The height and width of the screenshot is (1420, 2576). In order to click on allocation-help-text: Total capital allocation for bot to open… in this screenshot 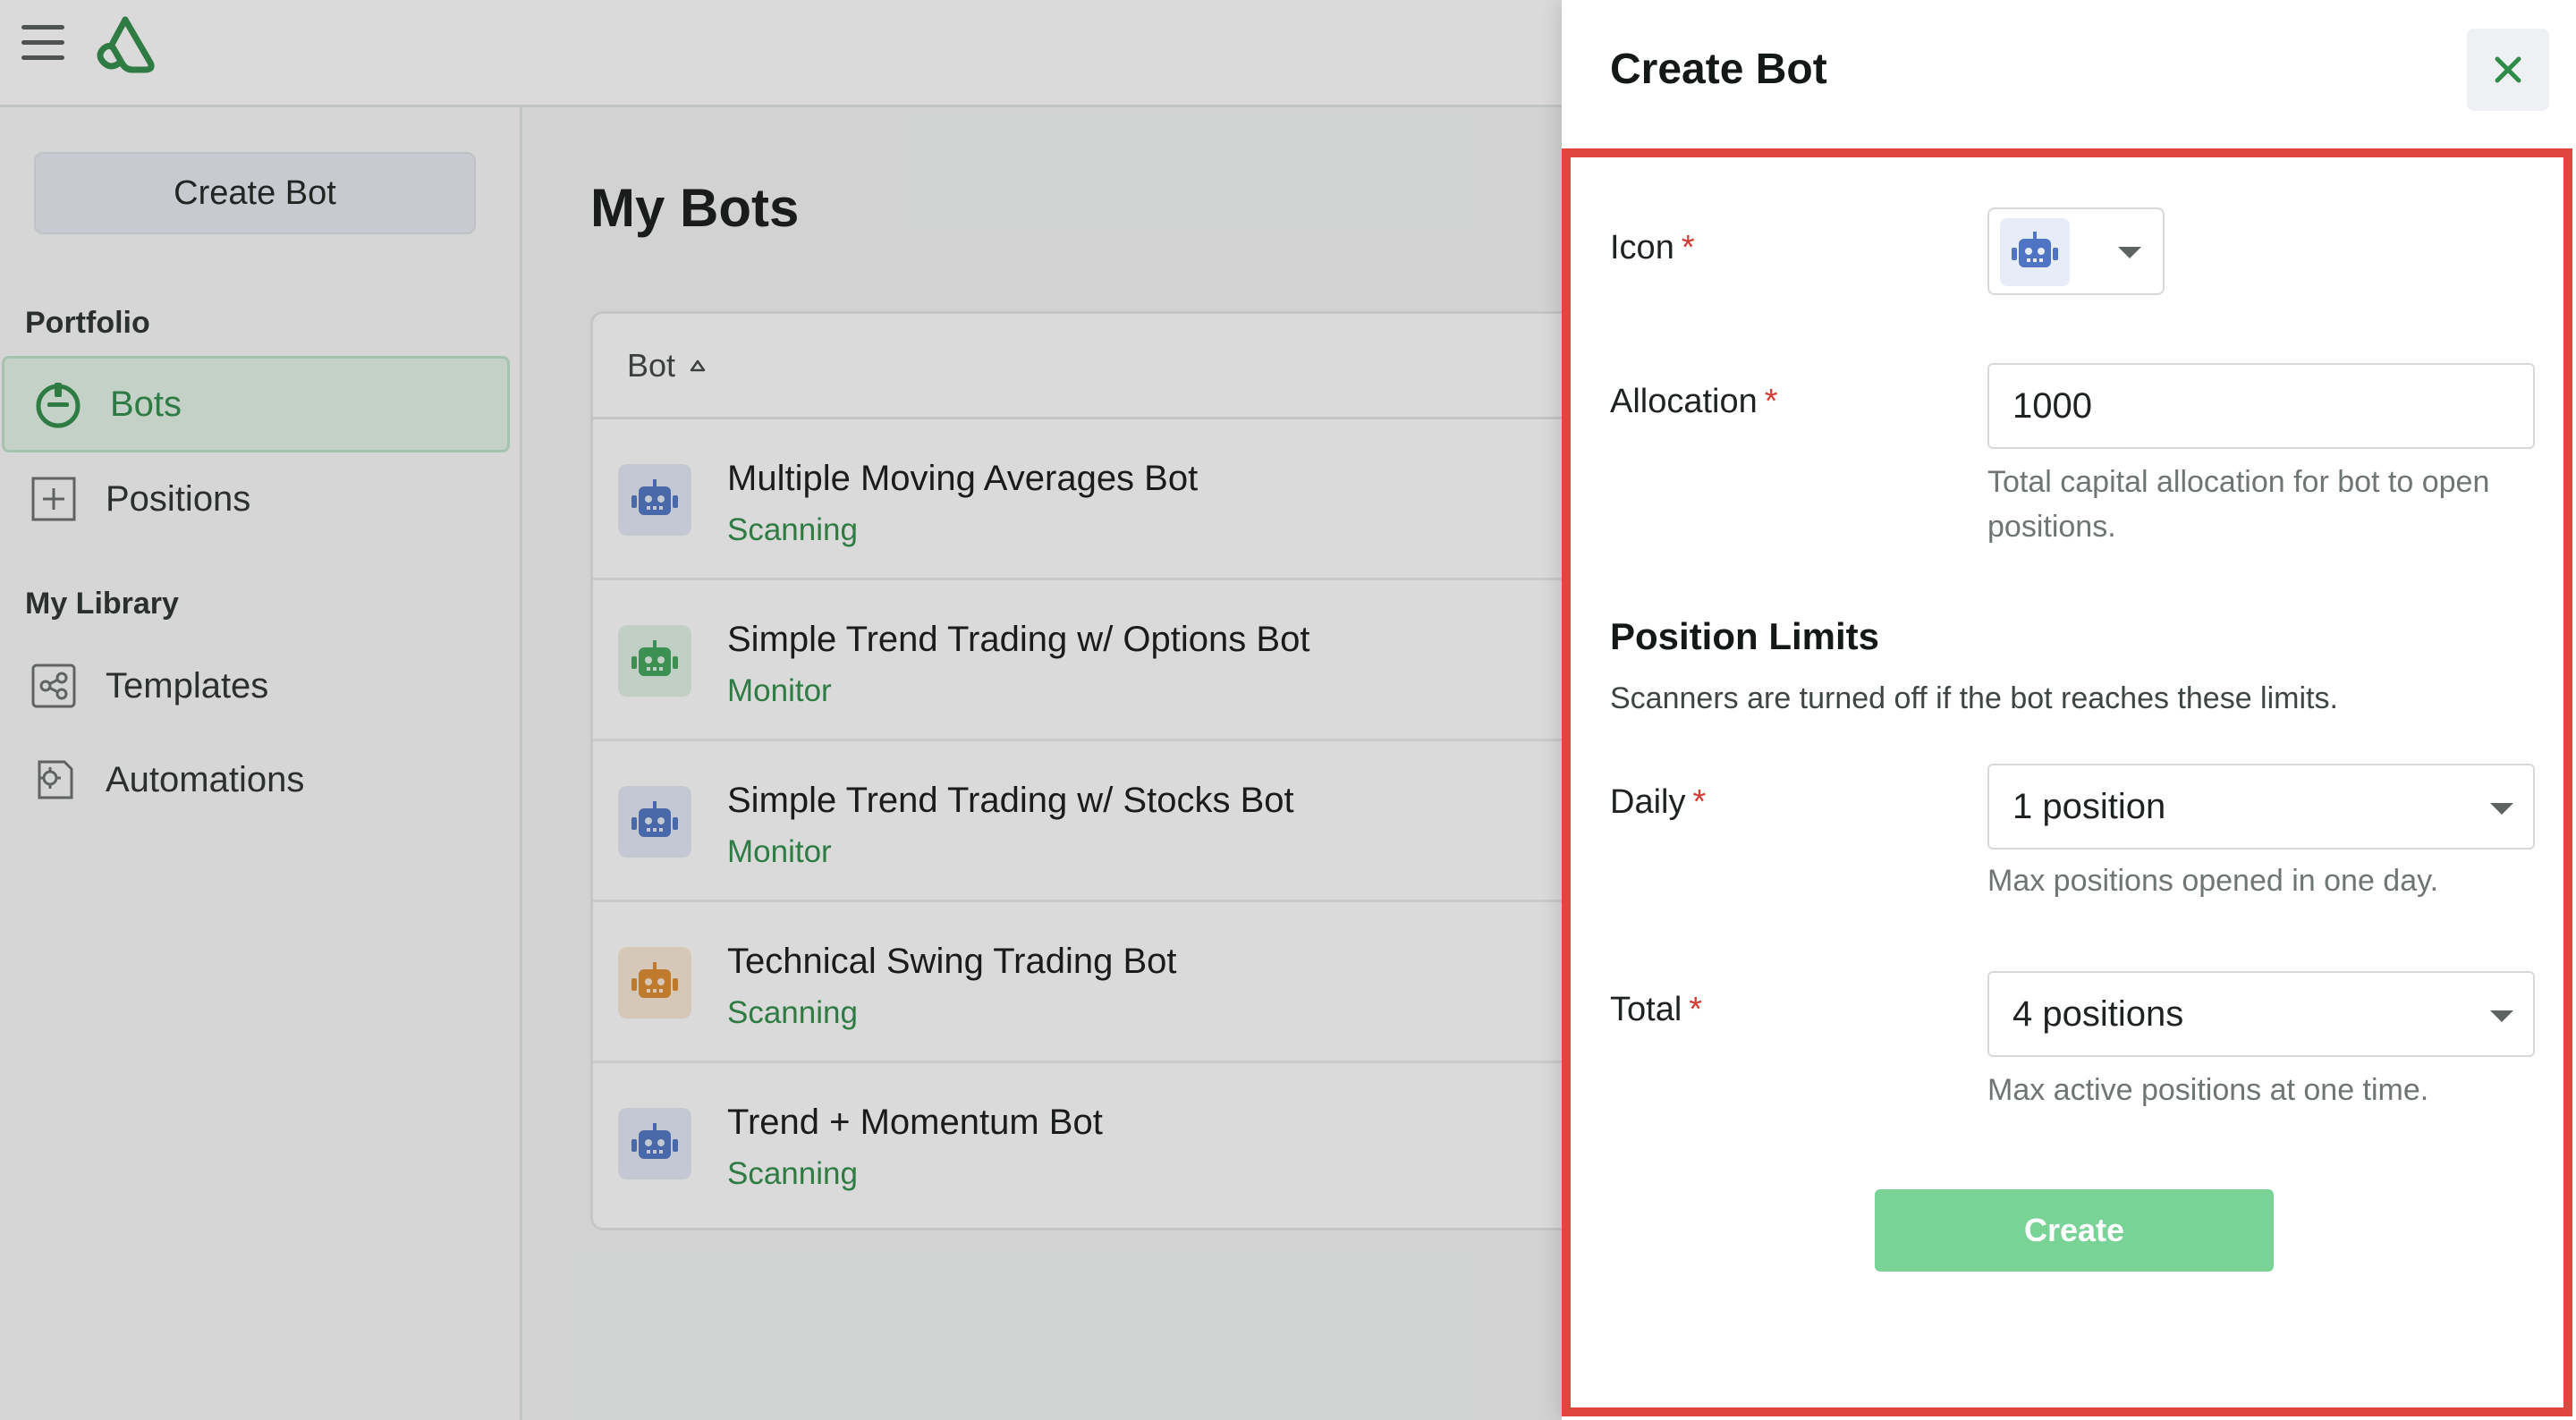, I will do `click(2238, 505)`.